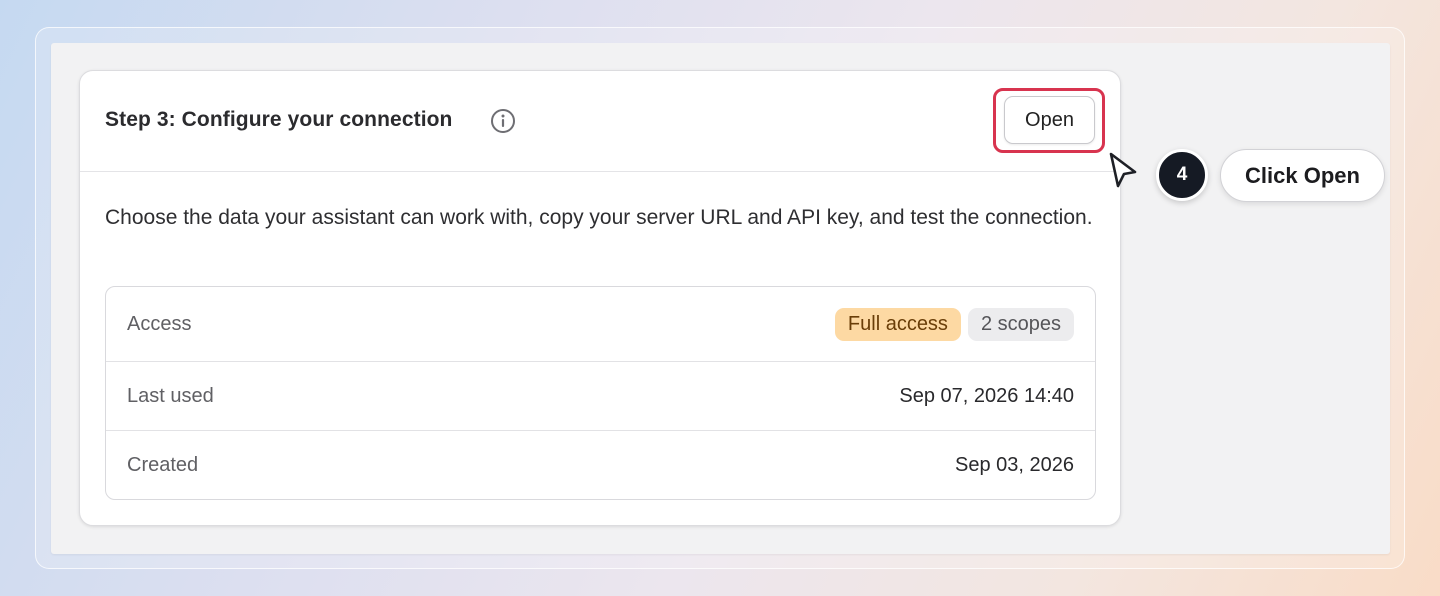 This screenshot has width=1440, height=596. I want to click on detail-row-access: Access Full access 2 scopes, so click(600, 324).